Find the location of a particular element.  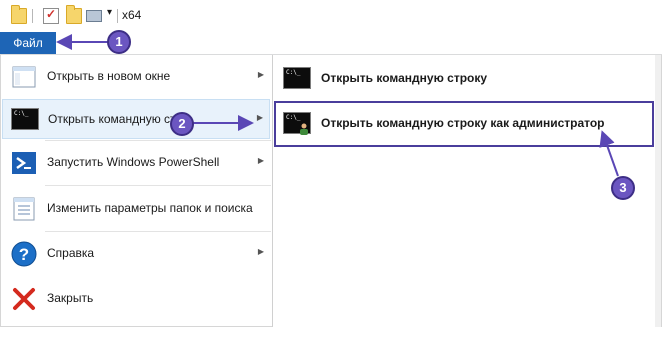

callout-3: 3 is located at coordinates (623, 188).